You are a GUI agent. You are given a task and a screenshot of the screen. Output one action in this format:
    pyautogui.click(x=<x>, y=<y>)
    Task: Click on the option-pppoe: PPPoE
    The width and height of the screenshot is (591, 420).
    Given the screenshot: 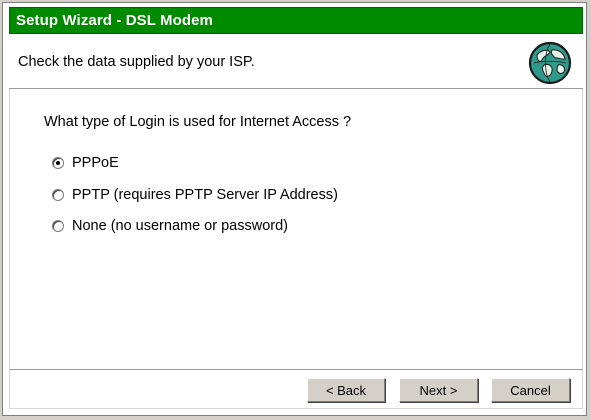 What is the action you would take?
    pyautogui.click(x=85, y=163)
    